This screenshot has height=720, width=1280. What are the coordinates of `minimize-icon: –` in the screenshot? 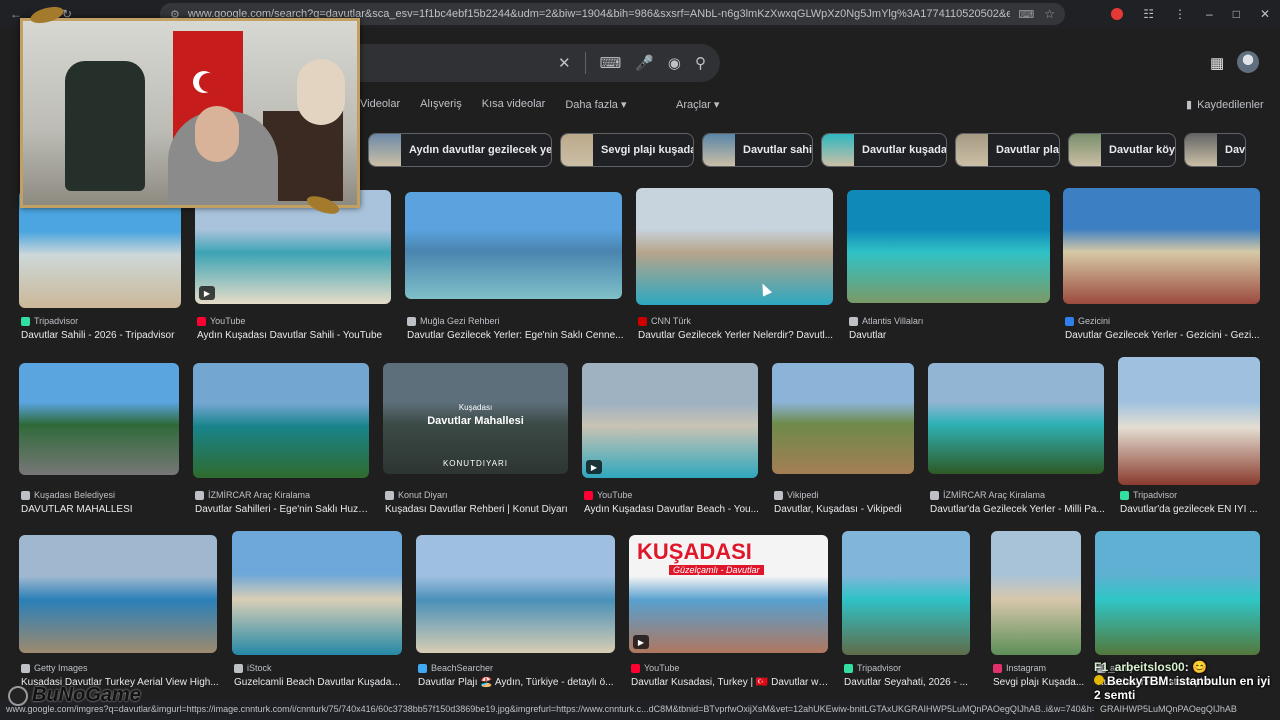 It's located at (1209, 14).